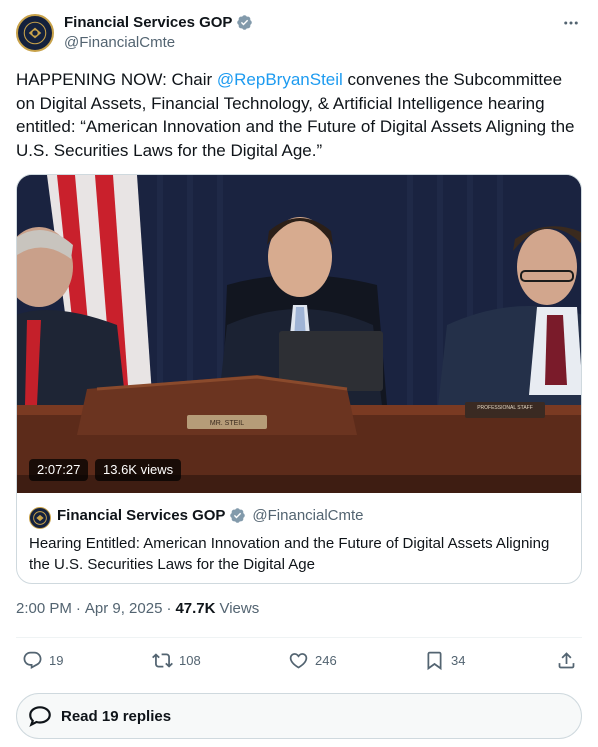  I want to click on author-avatar, so click(35, 33).